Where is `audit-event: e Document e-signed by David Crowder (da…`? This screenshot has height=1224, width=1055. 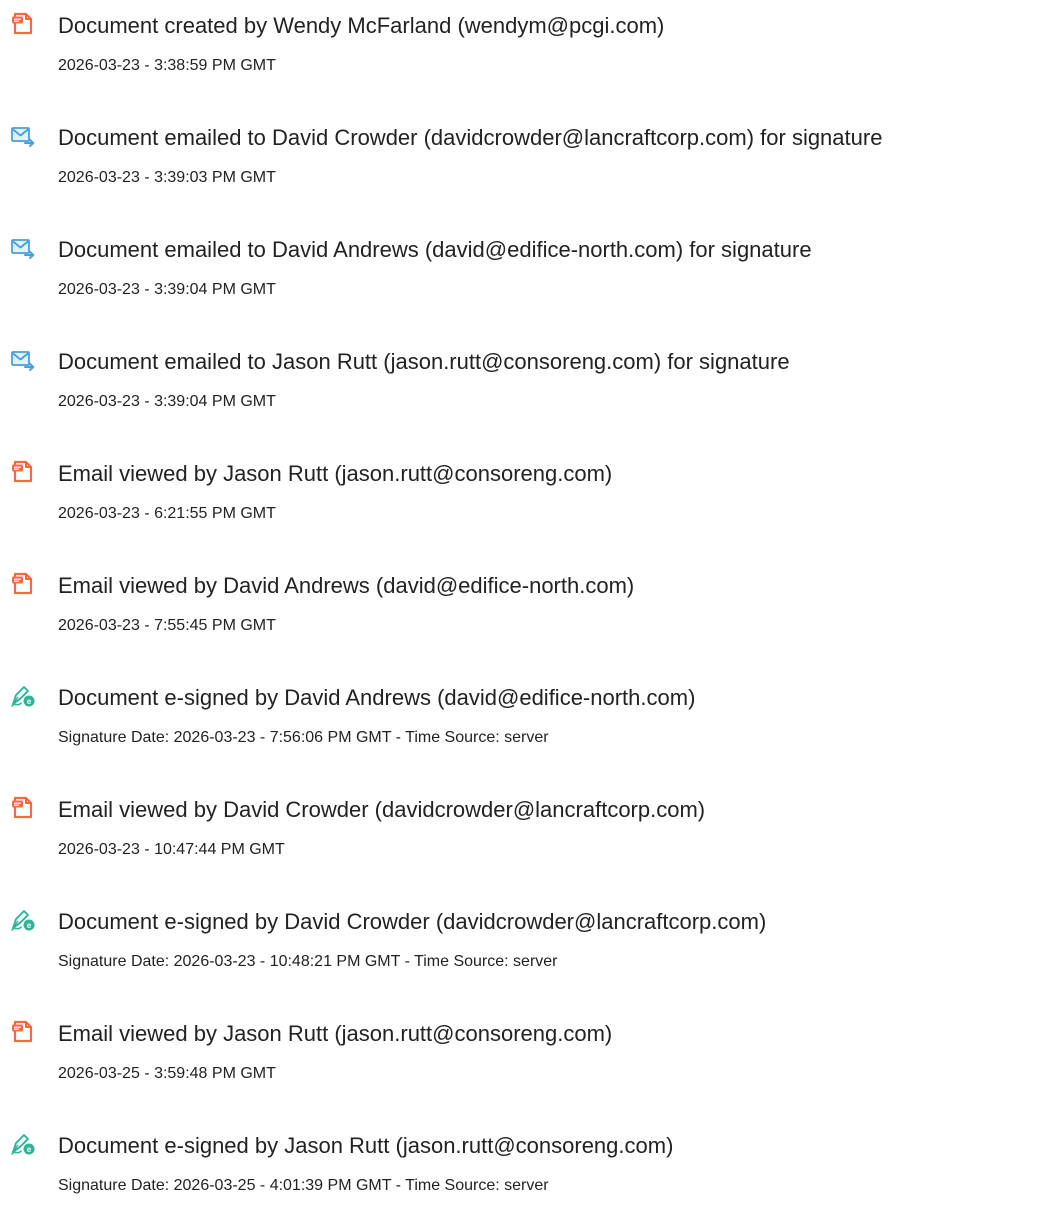 audit-event: e Document e-signed by David Crowder (da… is located at coordinates (527, 936).